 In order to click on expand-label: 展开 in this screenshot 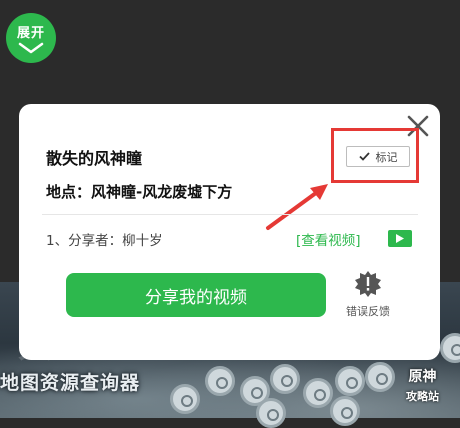, I will do `click(30, 33)`.